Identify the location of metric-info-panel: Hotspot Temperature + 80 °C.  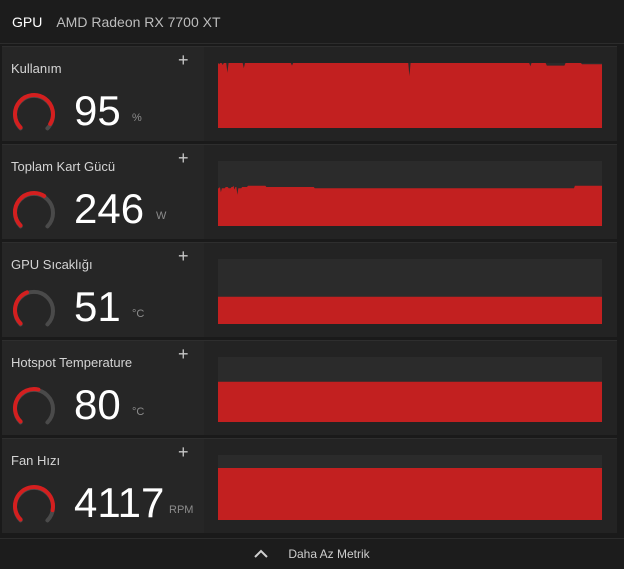
(103, 388).